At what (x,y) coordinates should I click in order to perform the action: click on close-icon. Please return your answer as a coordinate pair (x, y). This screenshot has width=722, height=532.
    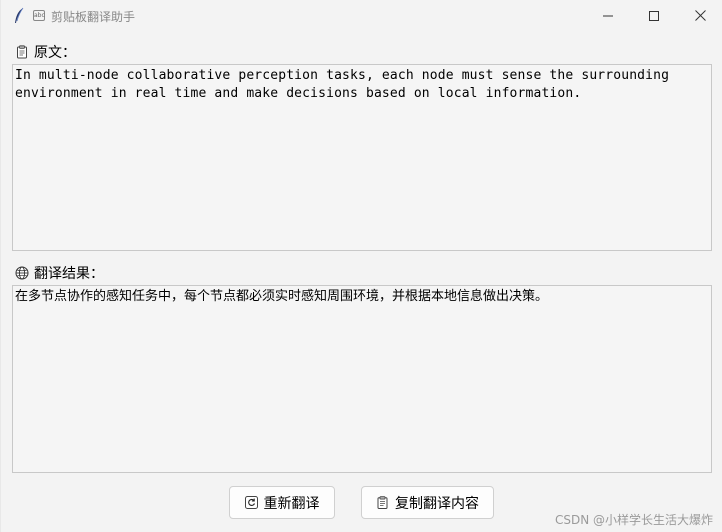
    Looking at the image, I should click on (700, 15).